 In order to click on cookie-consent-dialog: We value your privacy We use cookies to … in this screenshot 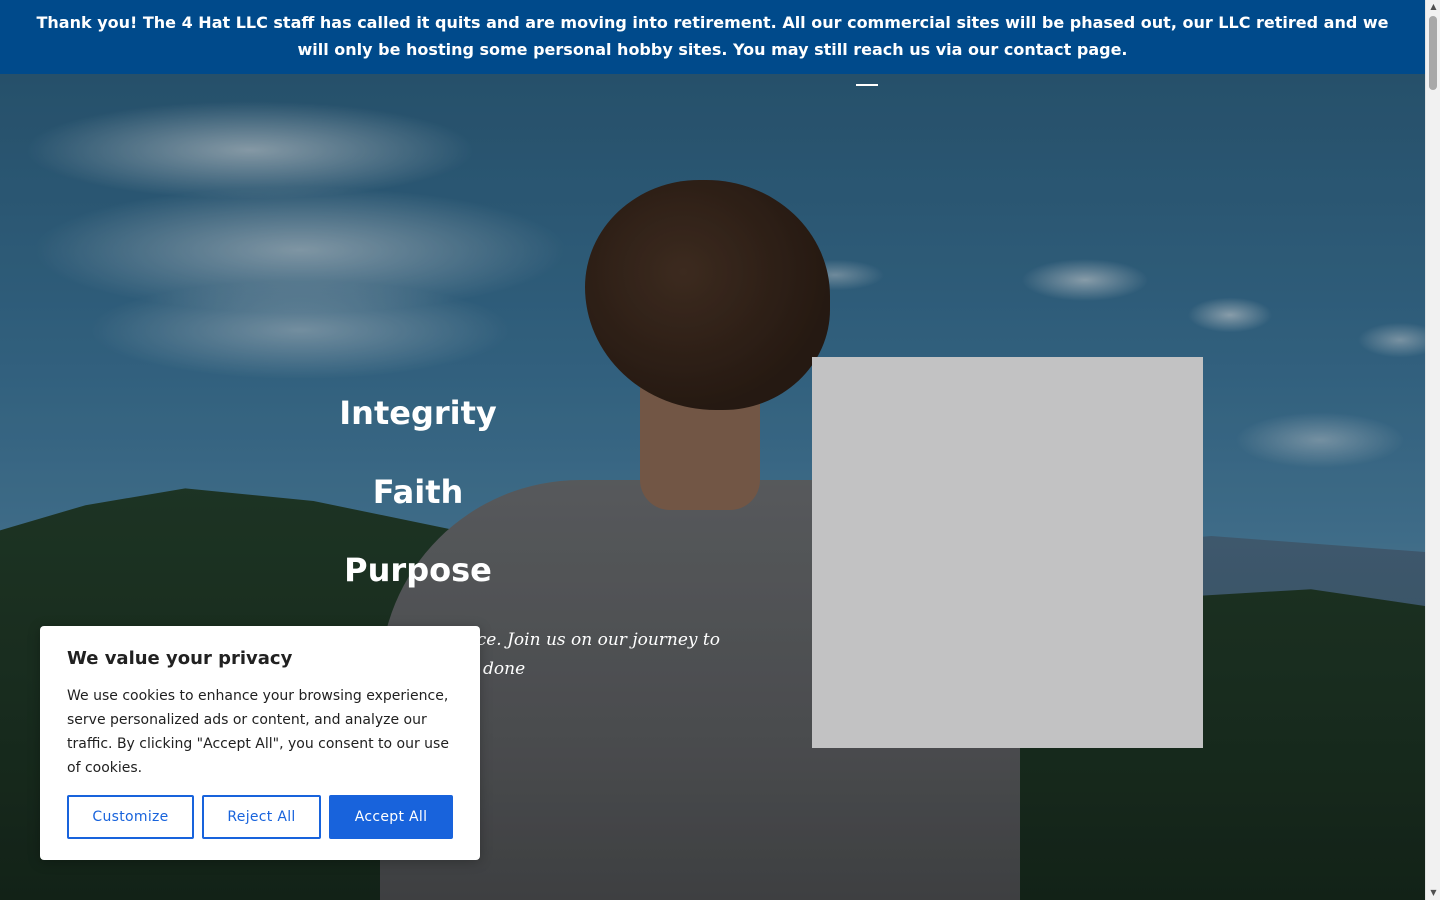, I will do `click(260, 743)`.